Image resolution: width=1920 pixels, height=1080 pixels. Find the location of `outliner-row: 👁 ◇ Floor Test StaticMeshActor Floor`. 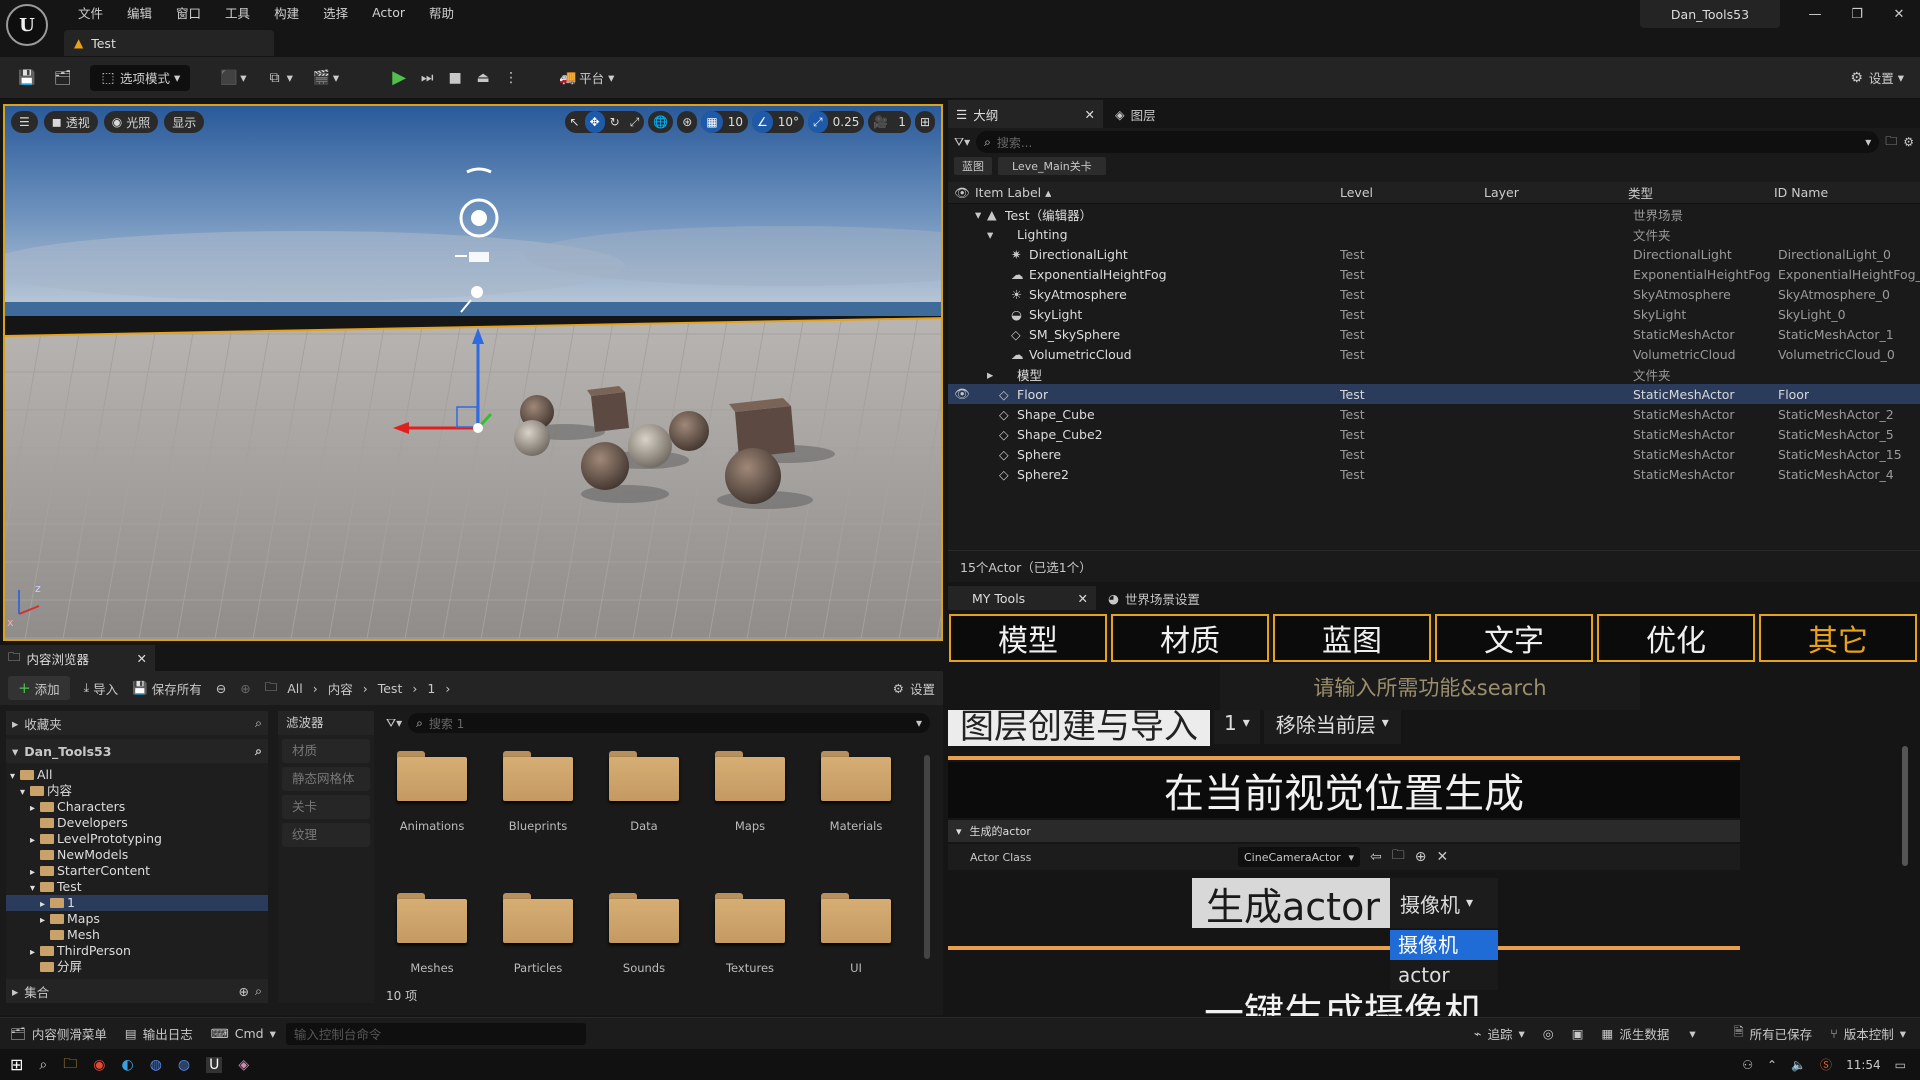

outliner-row: 👁 ◇ Floor Test StaticMeshActor Floor is located at coordinates (1434, 394).